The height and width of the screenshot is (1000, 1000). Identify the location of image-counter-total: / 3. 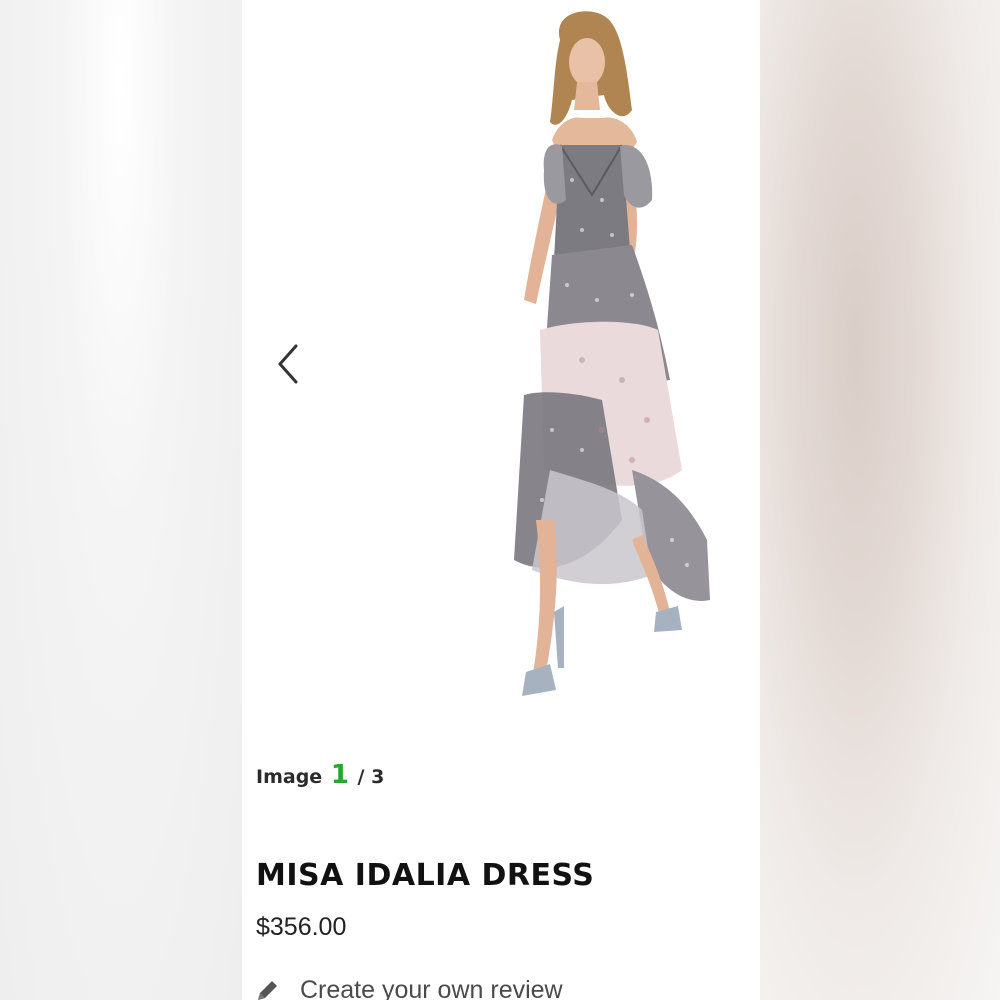
(371, 777).